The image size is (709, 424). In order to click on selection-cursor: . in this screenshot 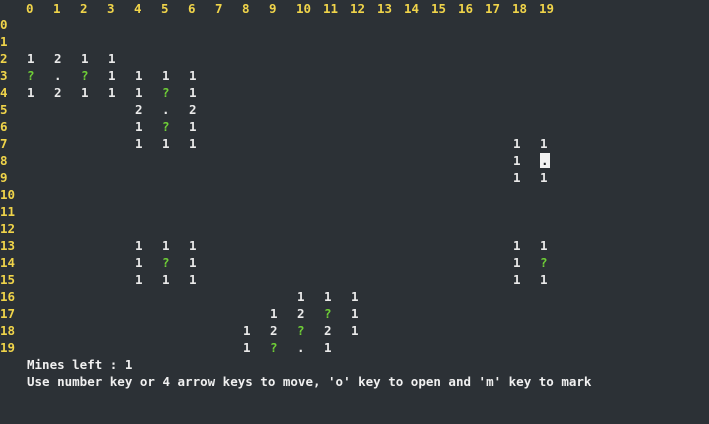, I will do `click(545, 160)`.